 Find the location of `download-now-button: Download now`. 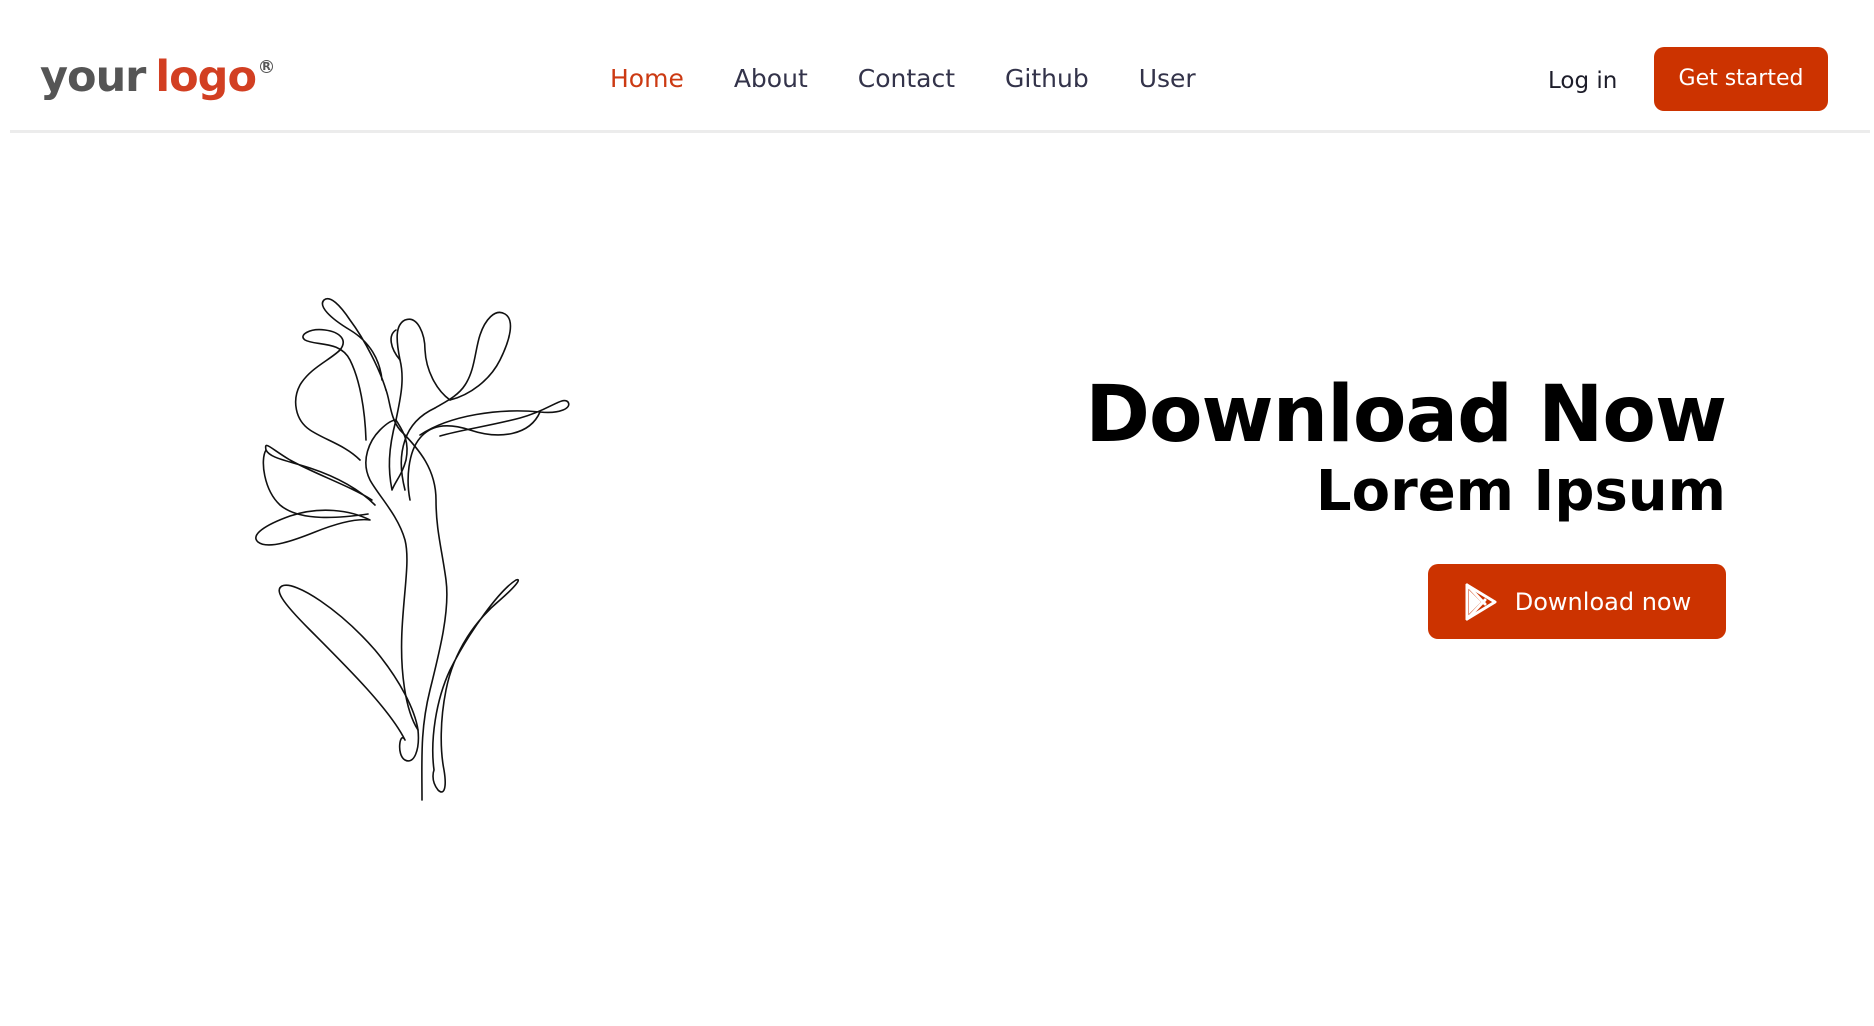

download-now-button: Download now is located at coordinates (1577, 601).